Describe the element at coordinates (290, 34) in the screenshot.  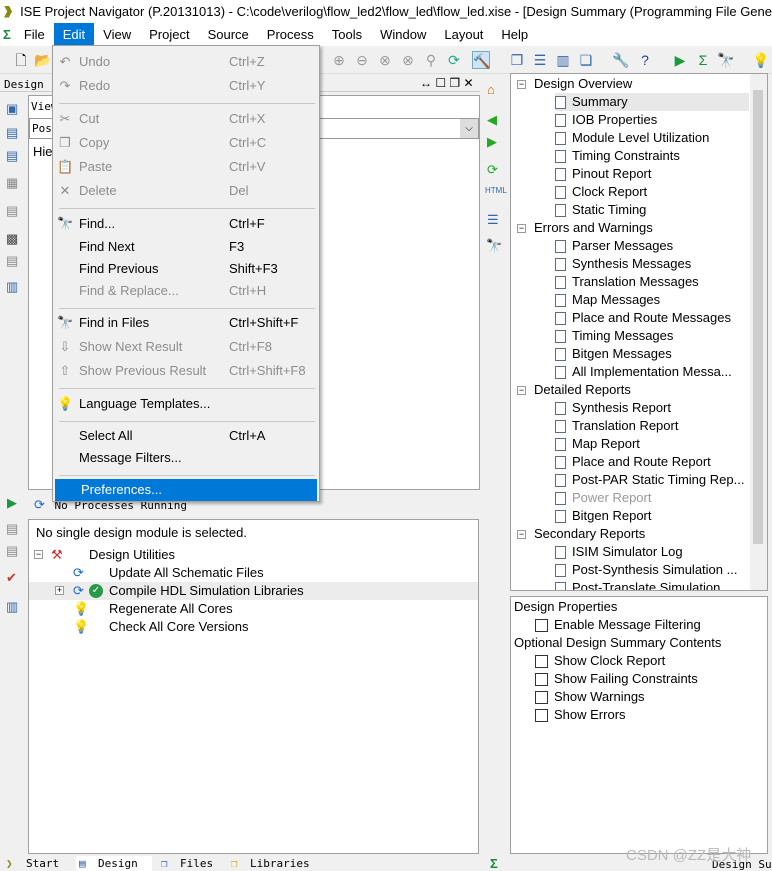
I see `menu-process: Process` at that location.